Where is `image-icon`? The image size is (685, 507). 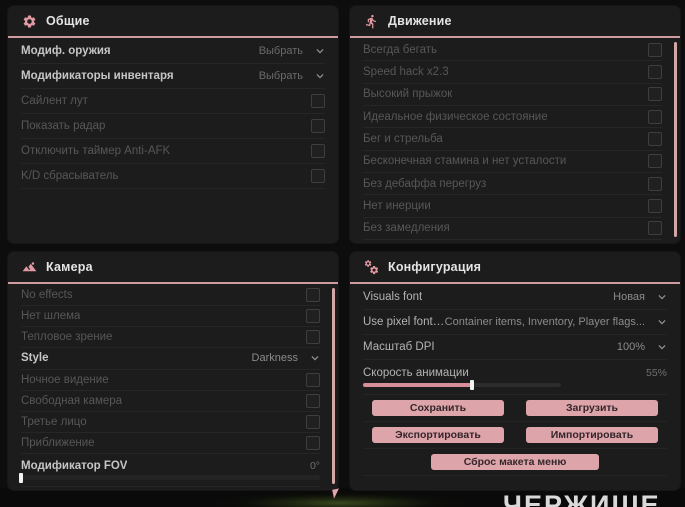 image-icon is located at coordinates (29, 267).